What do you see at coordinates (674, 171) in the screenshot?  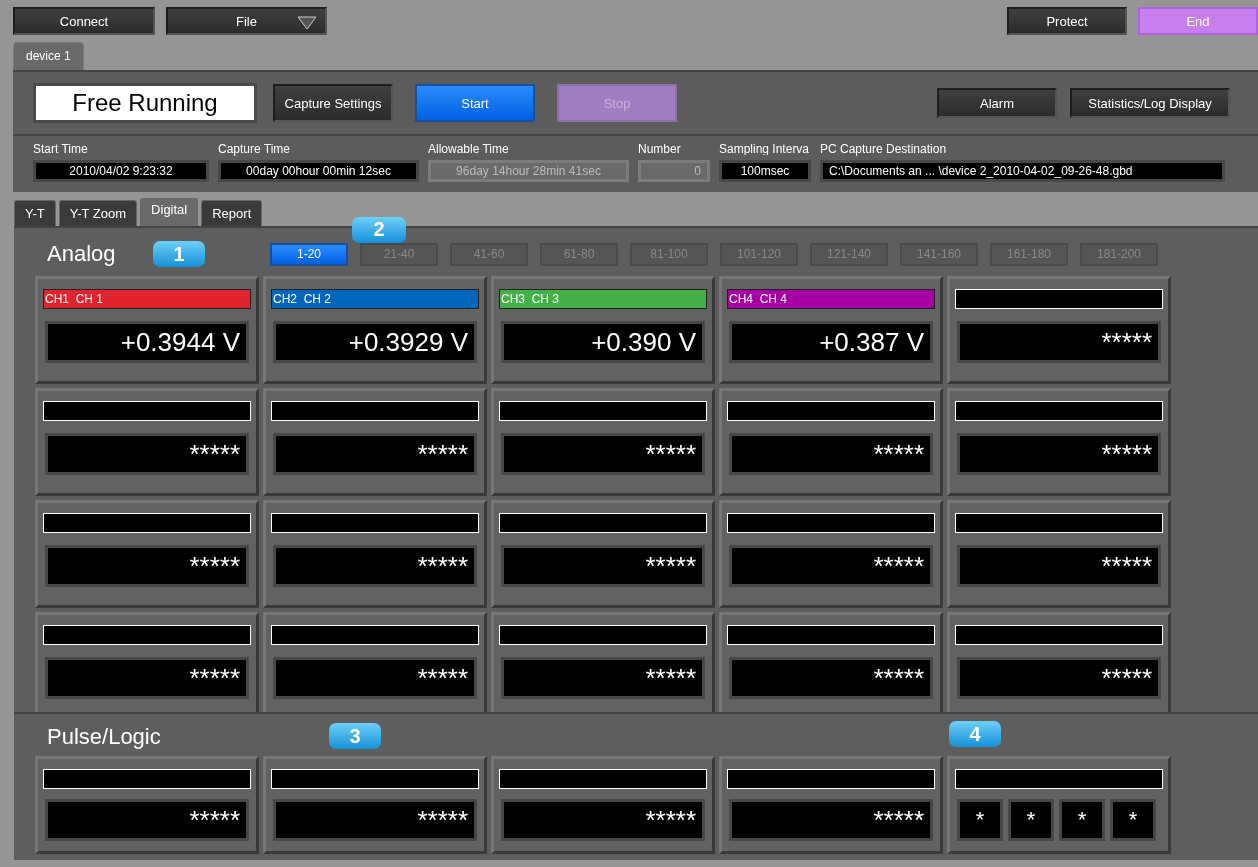 I see `readout-field: 0` at bounding box center [674, 171].